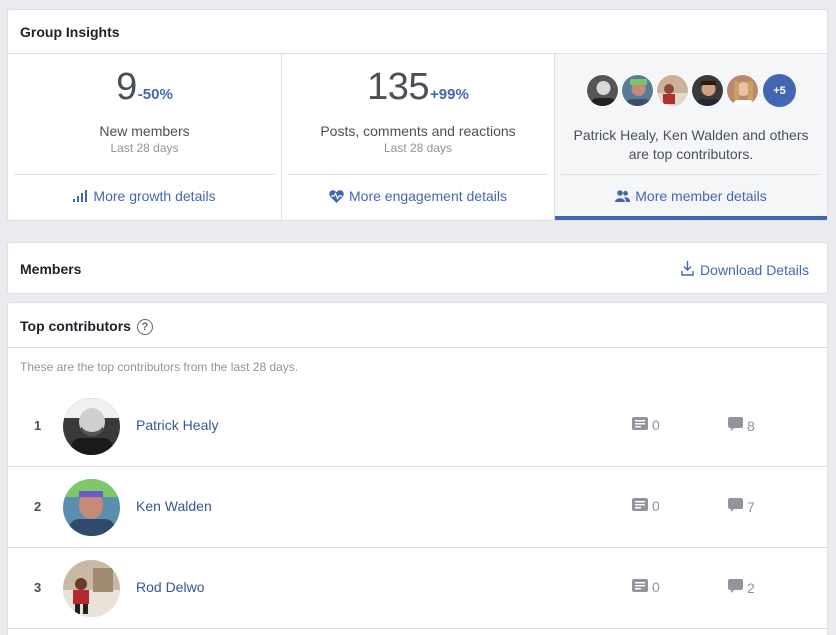 This screenshot has height=635, width=836. I want to click on heart-pulse-icon, so click(336, 196).